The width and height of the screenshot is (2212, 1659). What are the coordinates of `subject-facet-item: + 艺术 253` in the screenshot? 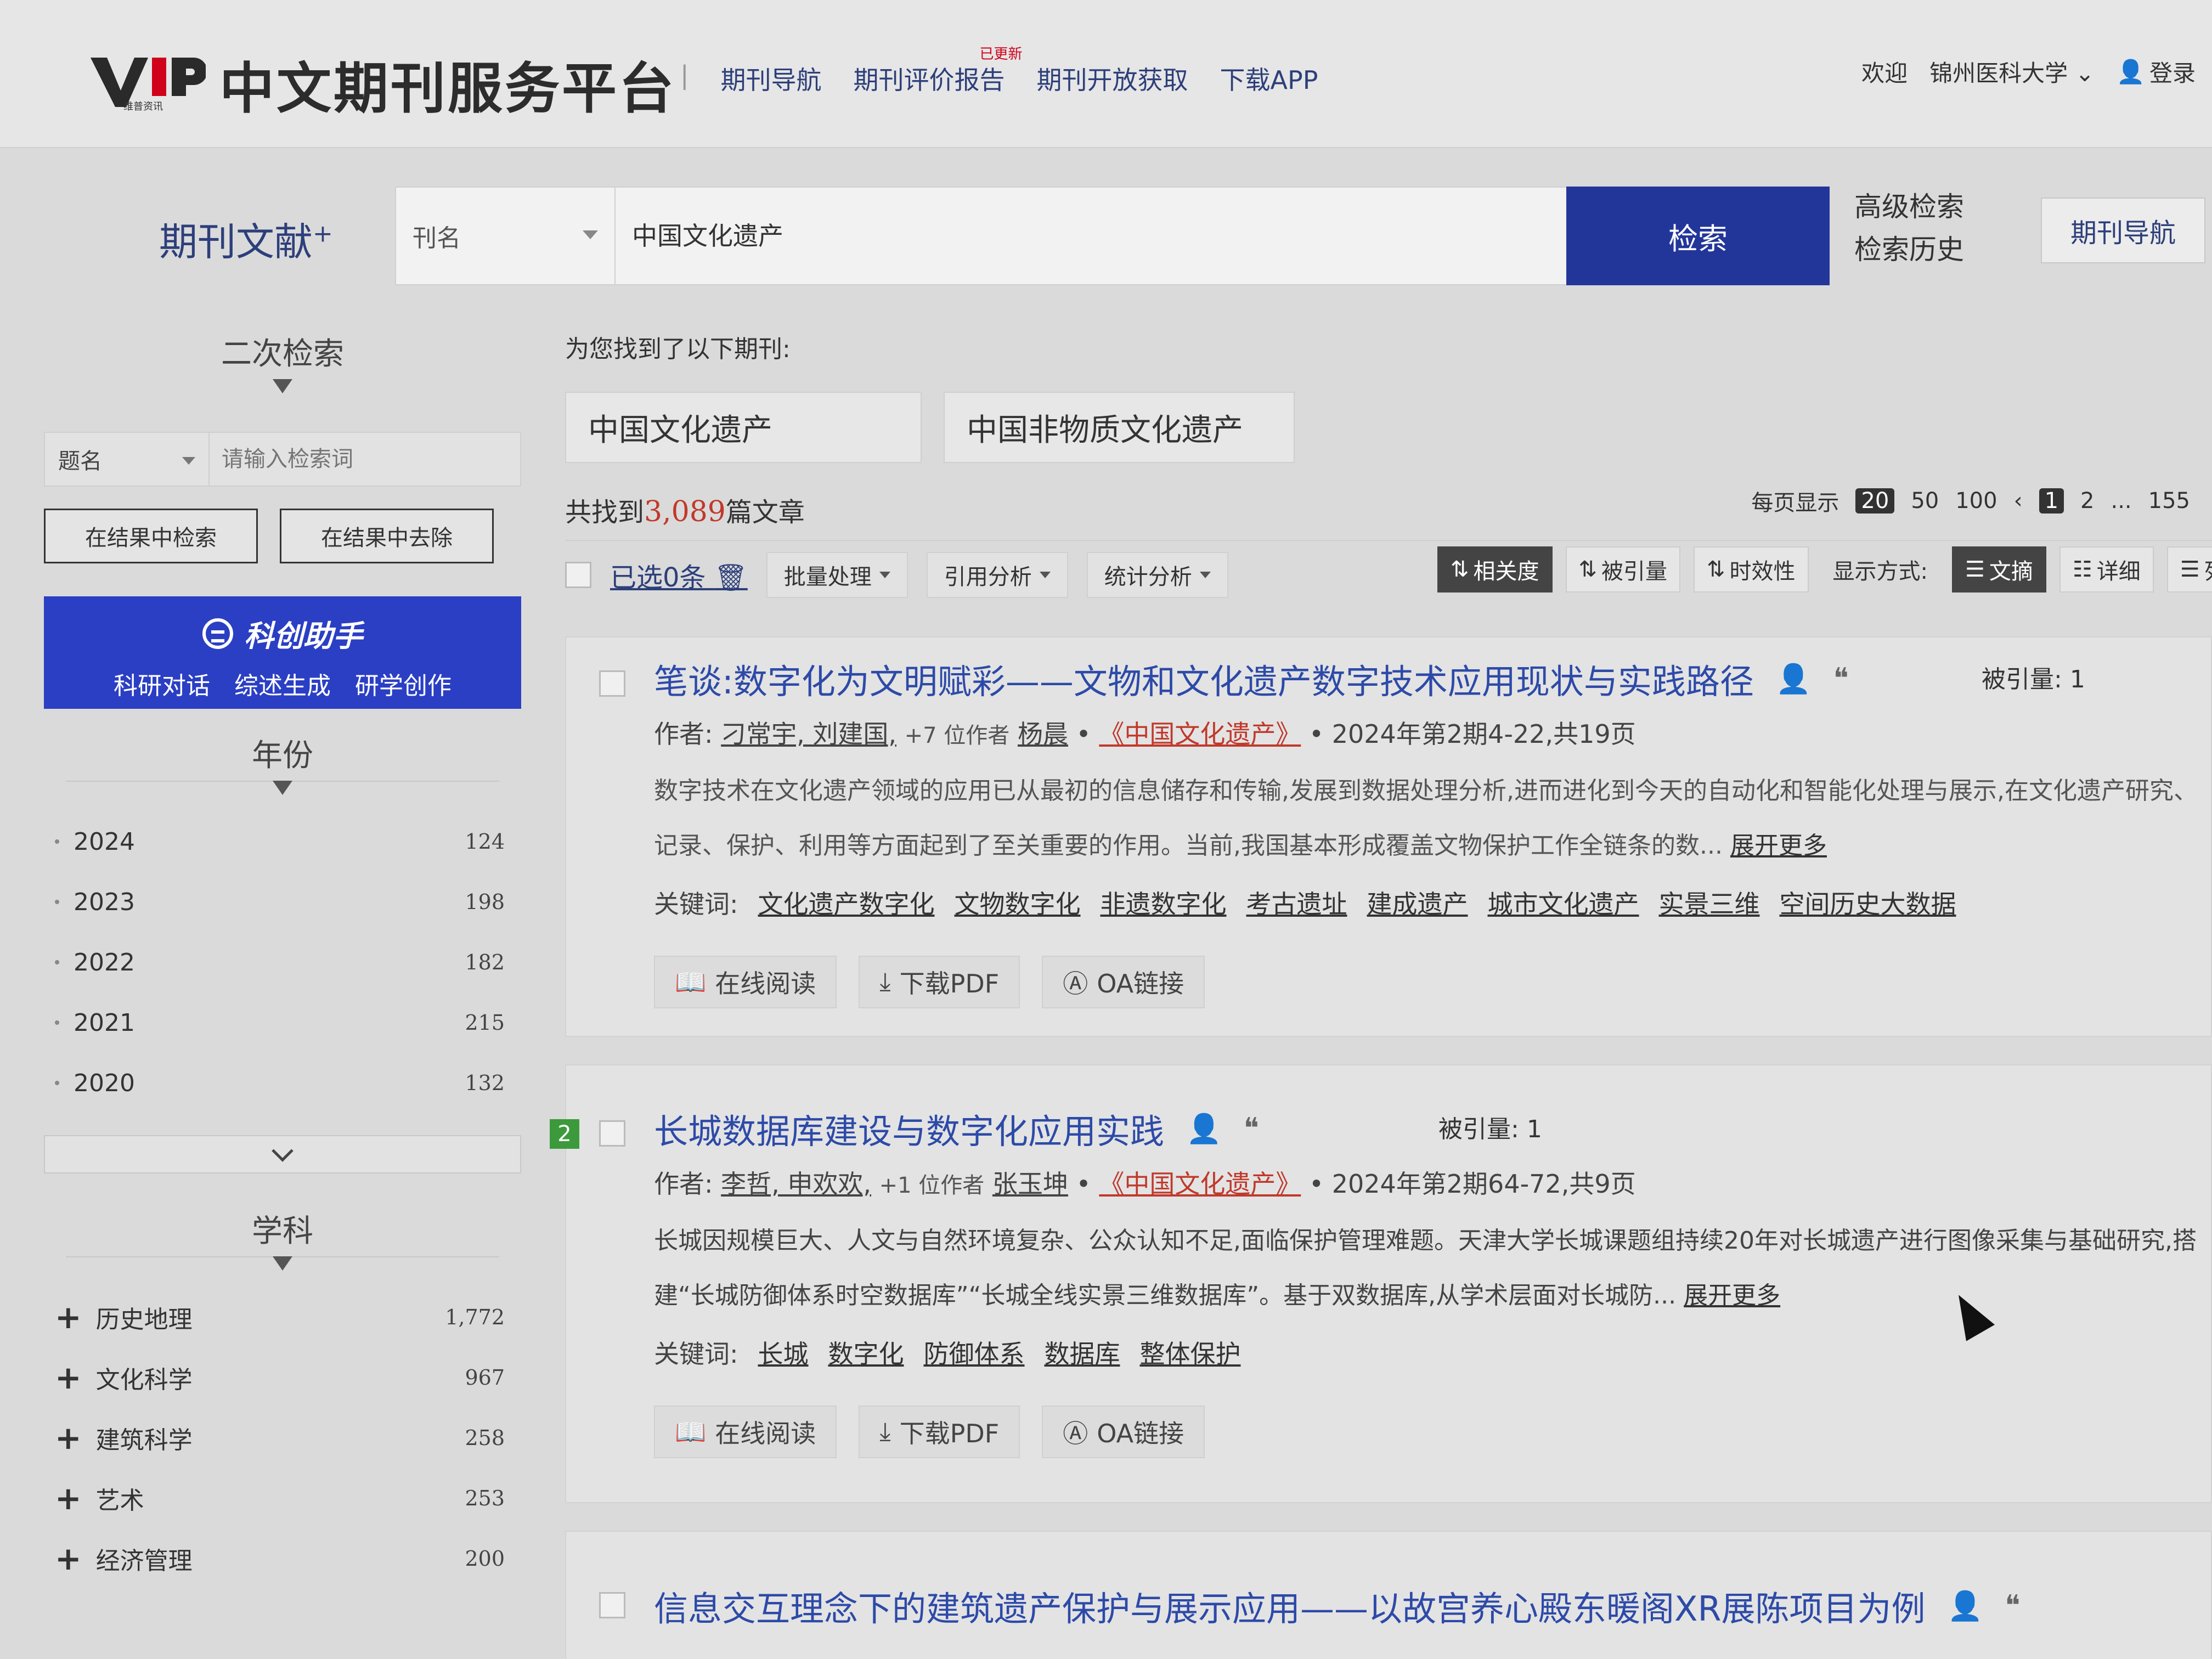 It's located at (282, 1498).